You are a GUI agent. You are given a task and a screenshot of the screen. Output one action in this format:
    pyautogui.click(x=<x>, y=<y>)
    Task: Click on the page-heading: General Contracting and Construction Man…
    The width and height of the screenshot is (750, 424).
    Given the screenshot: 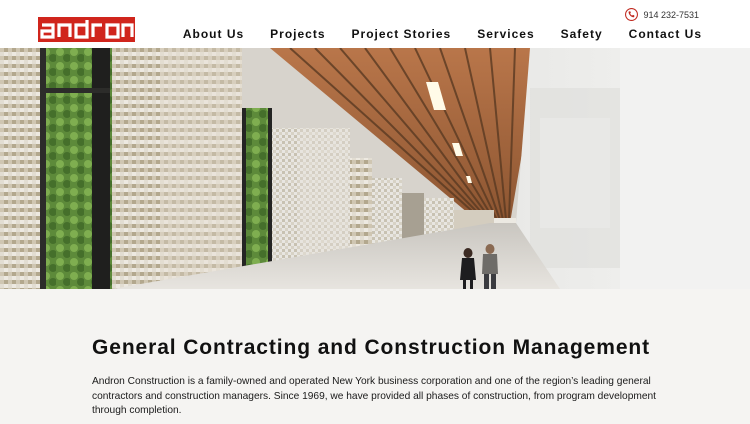 What is the action you would take?
    pyautogui.click(x=371, y=347)
    